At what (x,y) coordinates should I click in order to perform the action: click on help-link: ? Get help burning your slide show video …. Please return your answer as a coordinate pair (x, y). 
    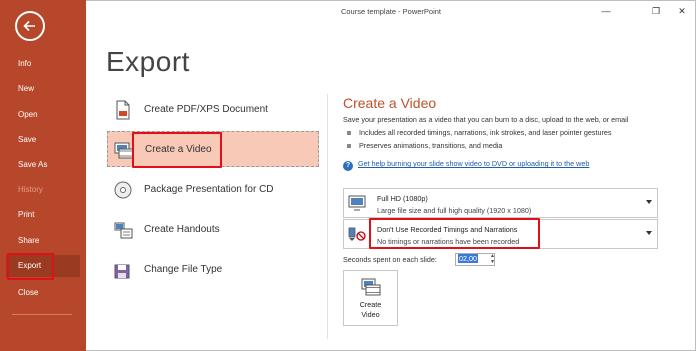
    Looking at the image, I should click on (466, 165).